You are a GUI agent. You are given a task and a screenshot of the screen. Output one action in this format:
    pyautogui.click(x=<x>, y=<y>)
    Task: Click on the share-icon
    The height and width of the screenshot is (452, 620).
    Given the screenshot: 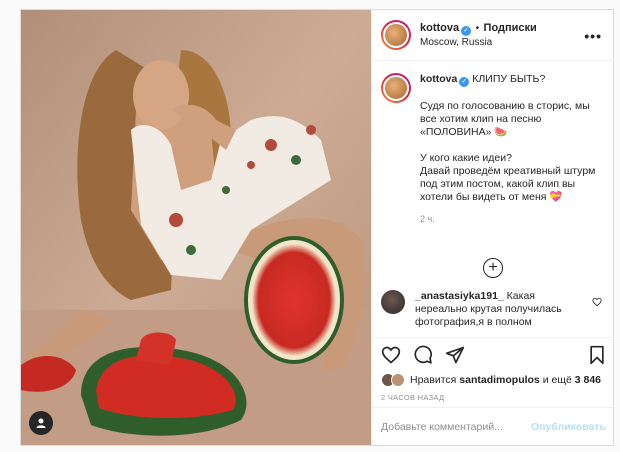 What is the action you would take?
    pyautogui.click(x=455, y=355)
    